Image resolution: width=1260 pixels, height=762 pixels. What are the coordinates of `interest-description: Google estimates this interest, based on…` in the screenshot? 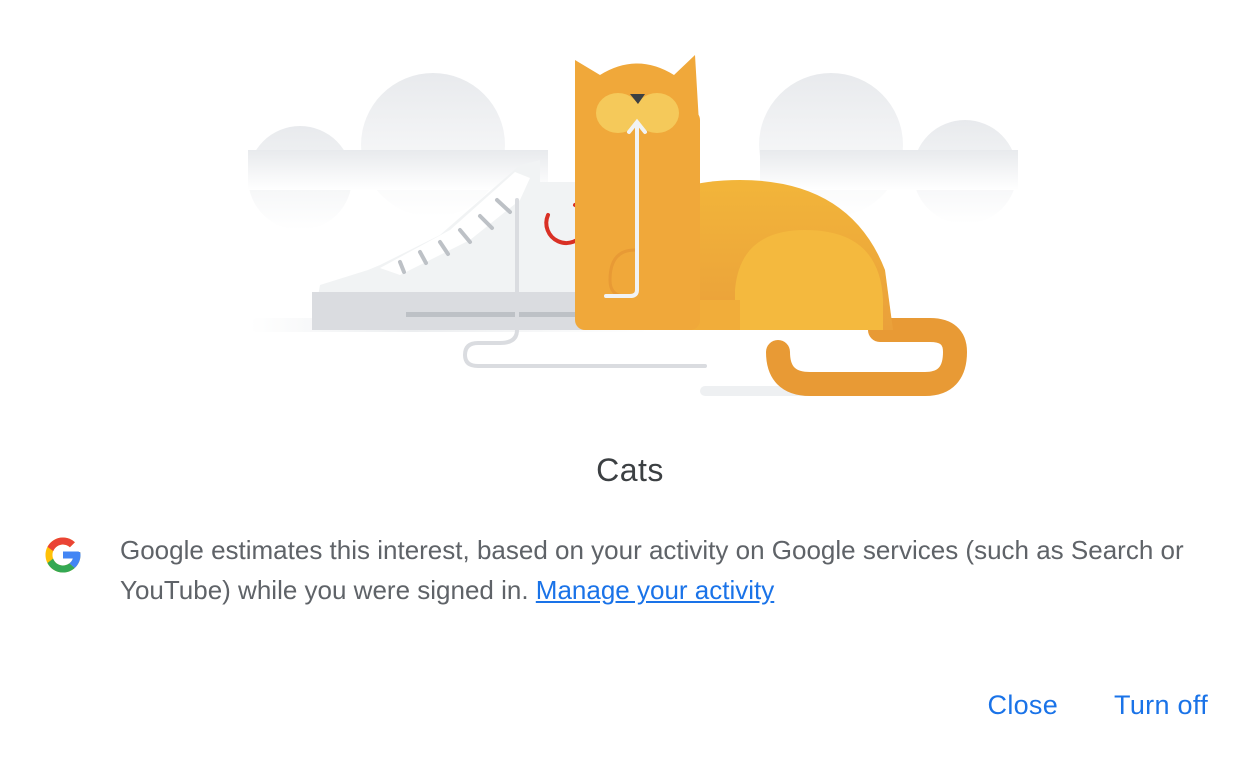 It's located at (665, 570).